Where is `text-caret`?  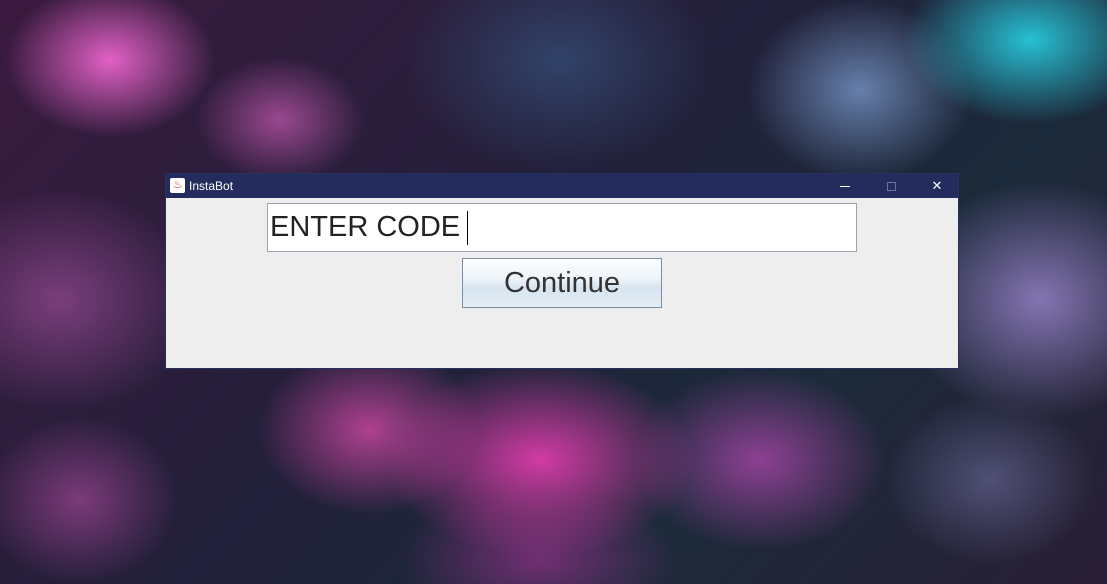 text-caret is located at coordinates (467, 228).